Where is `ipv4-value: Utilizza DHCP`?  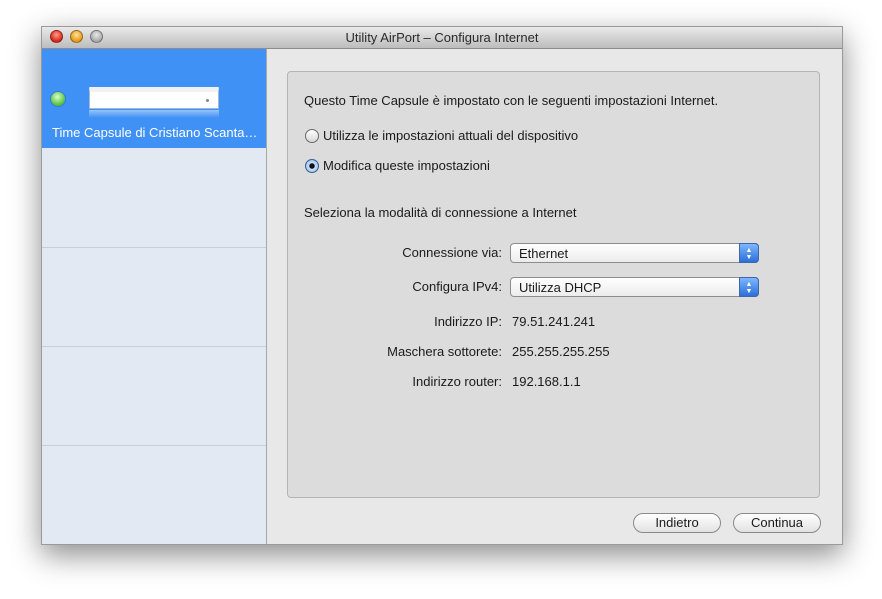
ipv4-value: Utilizza DHCP is located at coordinates (560, 287).